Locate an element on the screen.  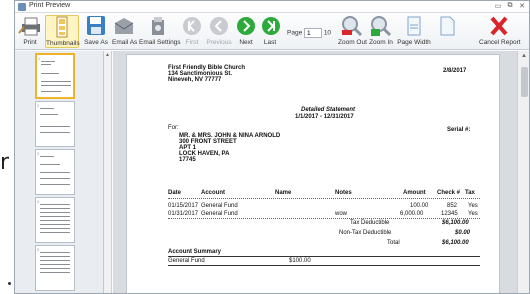
last-label: Last is located at coordinates (270, 42).